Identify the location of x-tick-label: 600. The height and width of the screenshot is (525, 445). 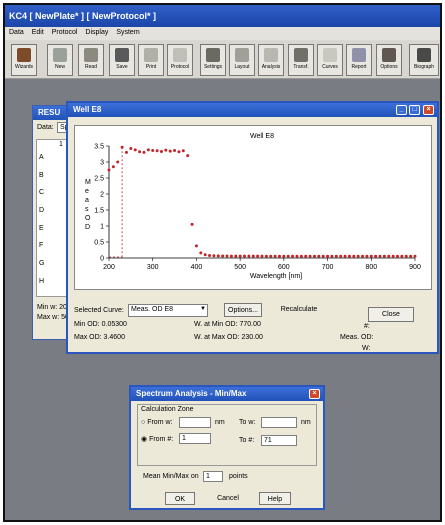
(284, 267).